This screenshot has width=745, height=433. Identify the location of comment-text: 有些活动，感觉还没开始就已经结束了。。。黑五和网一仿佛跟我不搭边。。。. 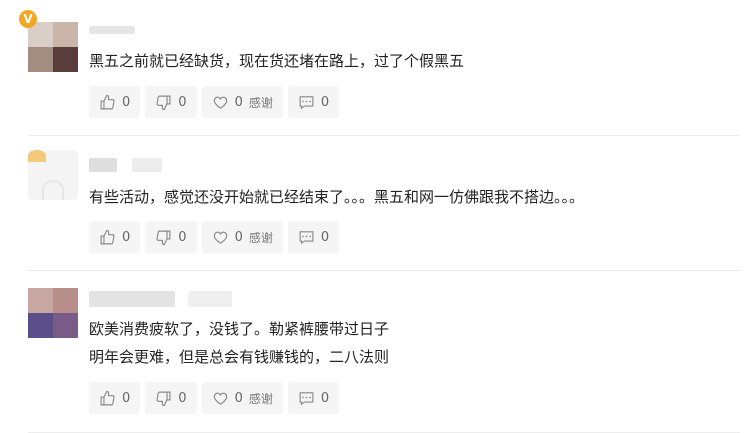
(337, 197).